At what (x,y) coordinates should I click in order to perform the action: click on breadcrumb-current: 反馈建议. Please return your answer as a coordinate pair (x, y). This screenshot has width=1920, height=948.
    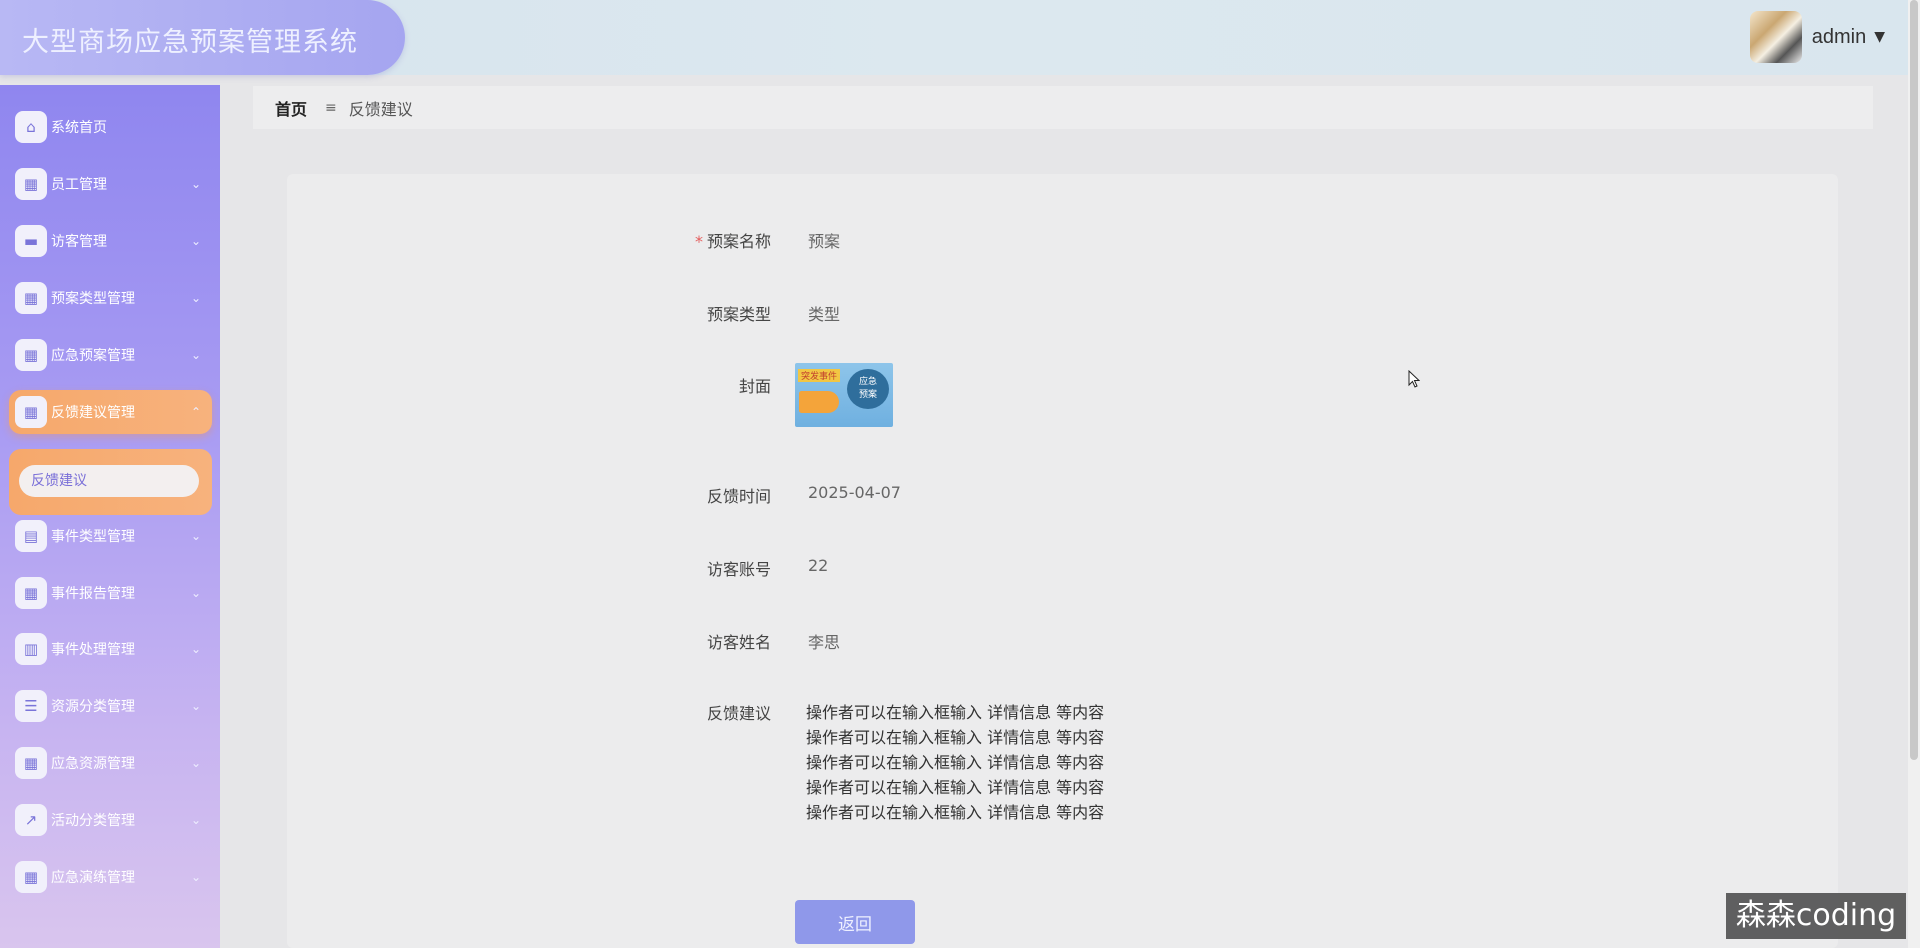
    Looking at the image, I should click on (380, 109).